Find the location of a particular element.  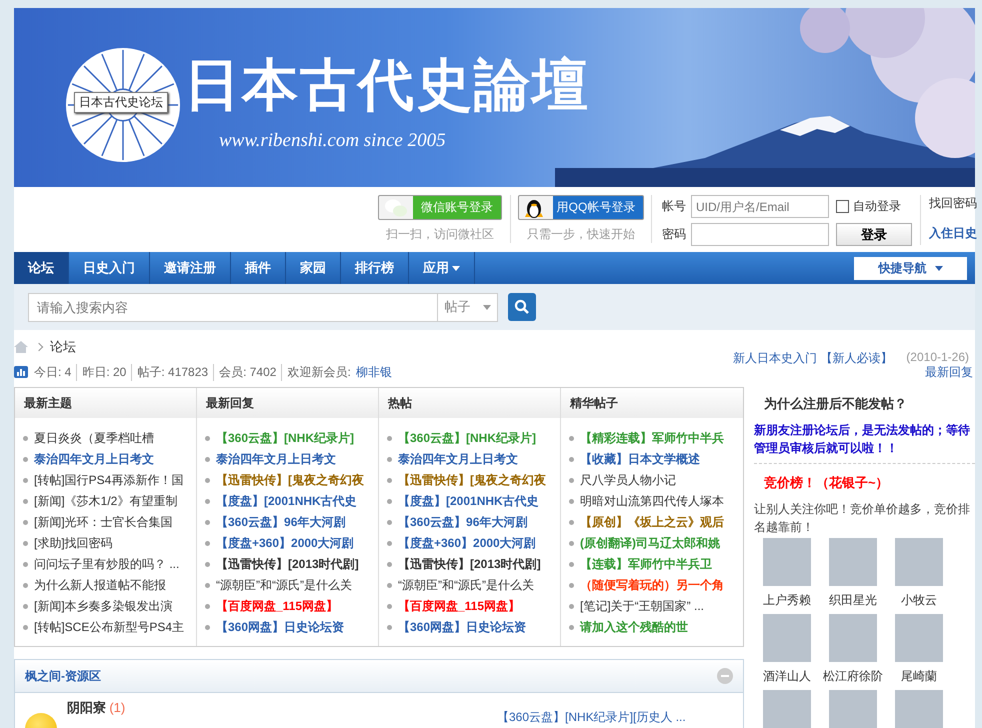

post-link: 为什么新人报道帖不能报 is located at coordinates (100, 585).